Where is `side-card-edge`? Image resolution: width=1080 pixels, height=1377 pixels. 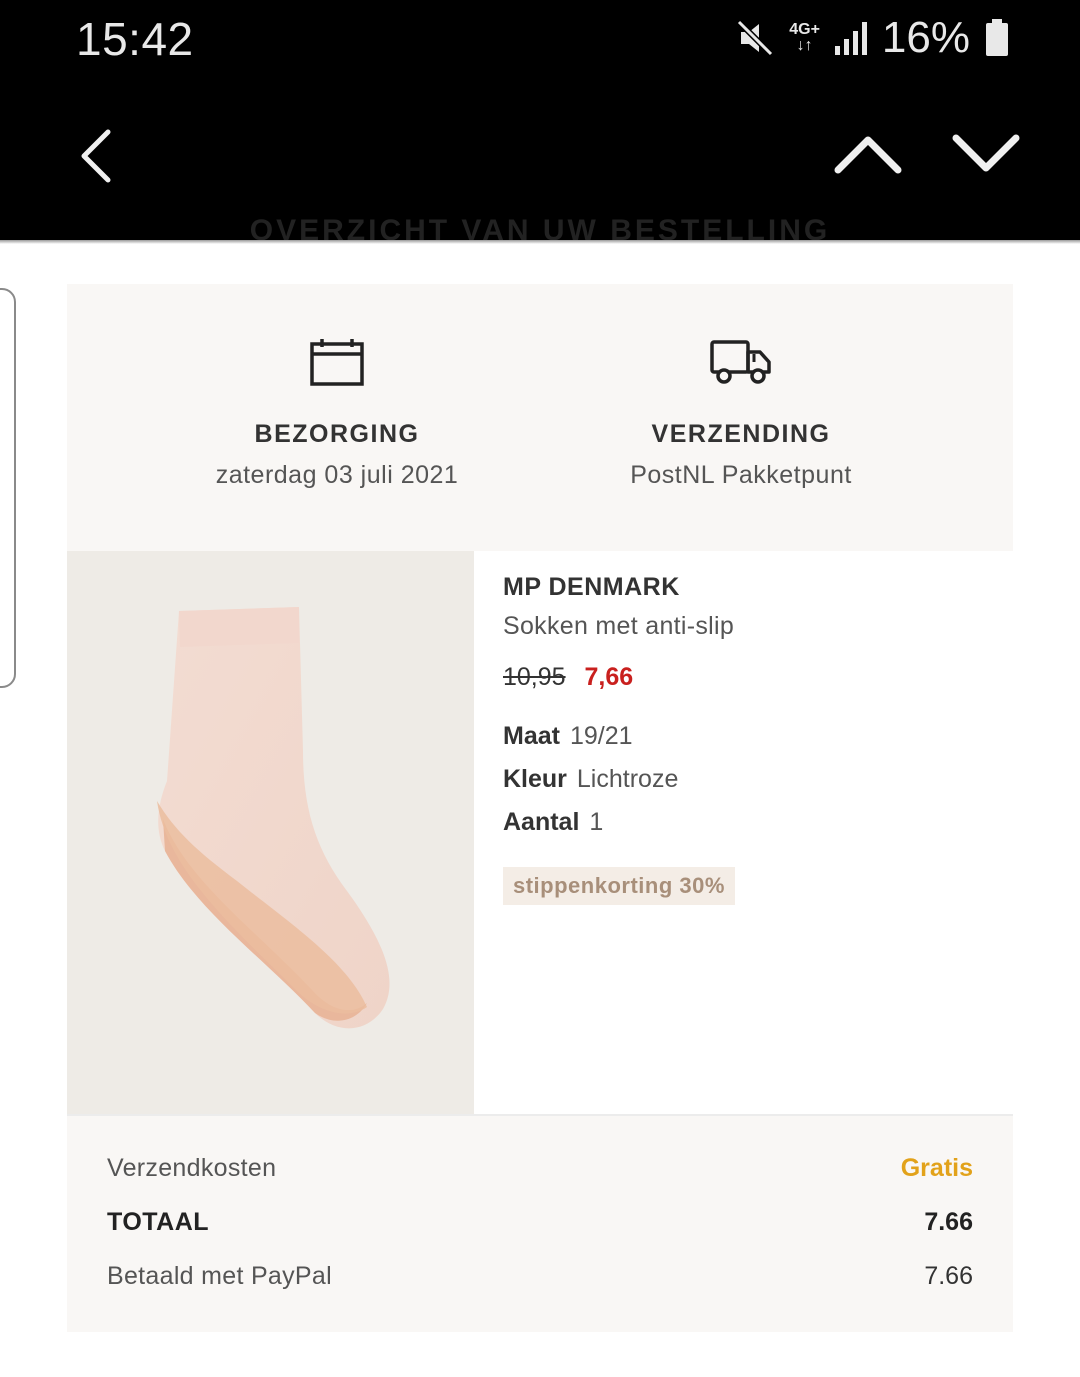
side-card-edge is located at coordinates (8, 488).